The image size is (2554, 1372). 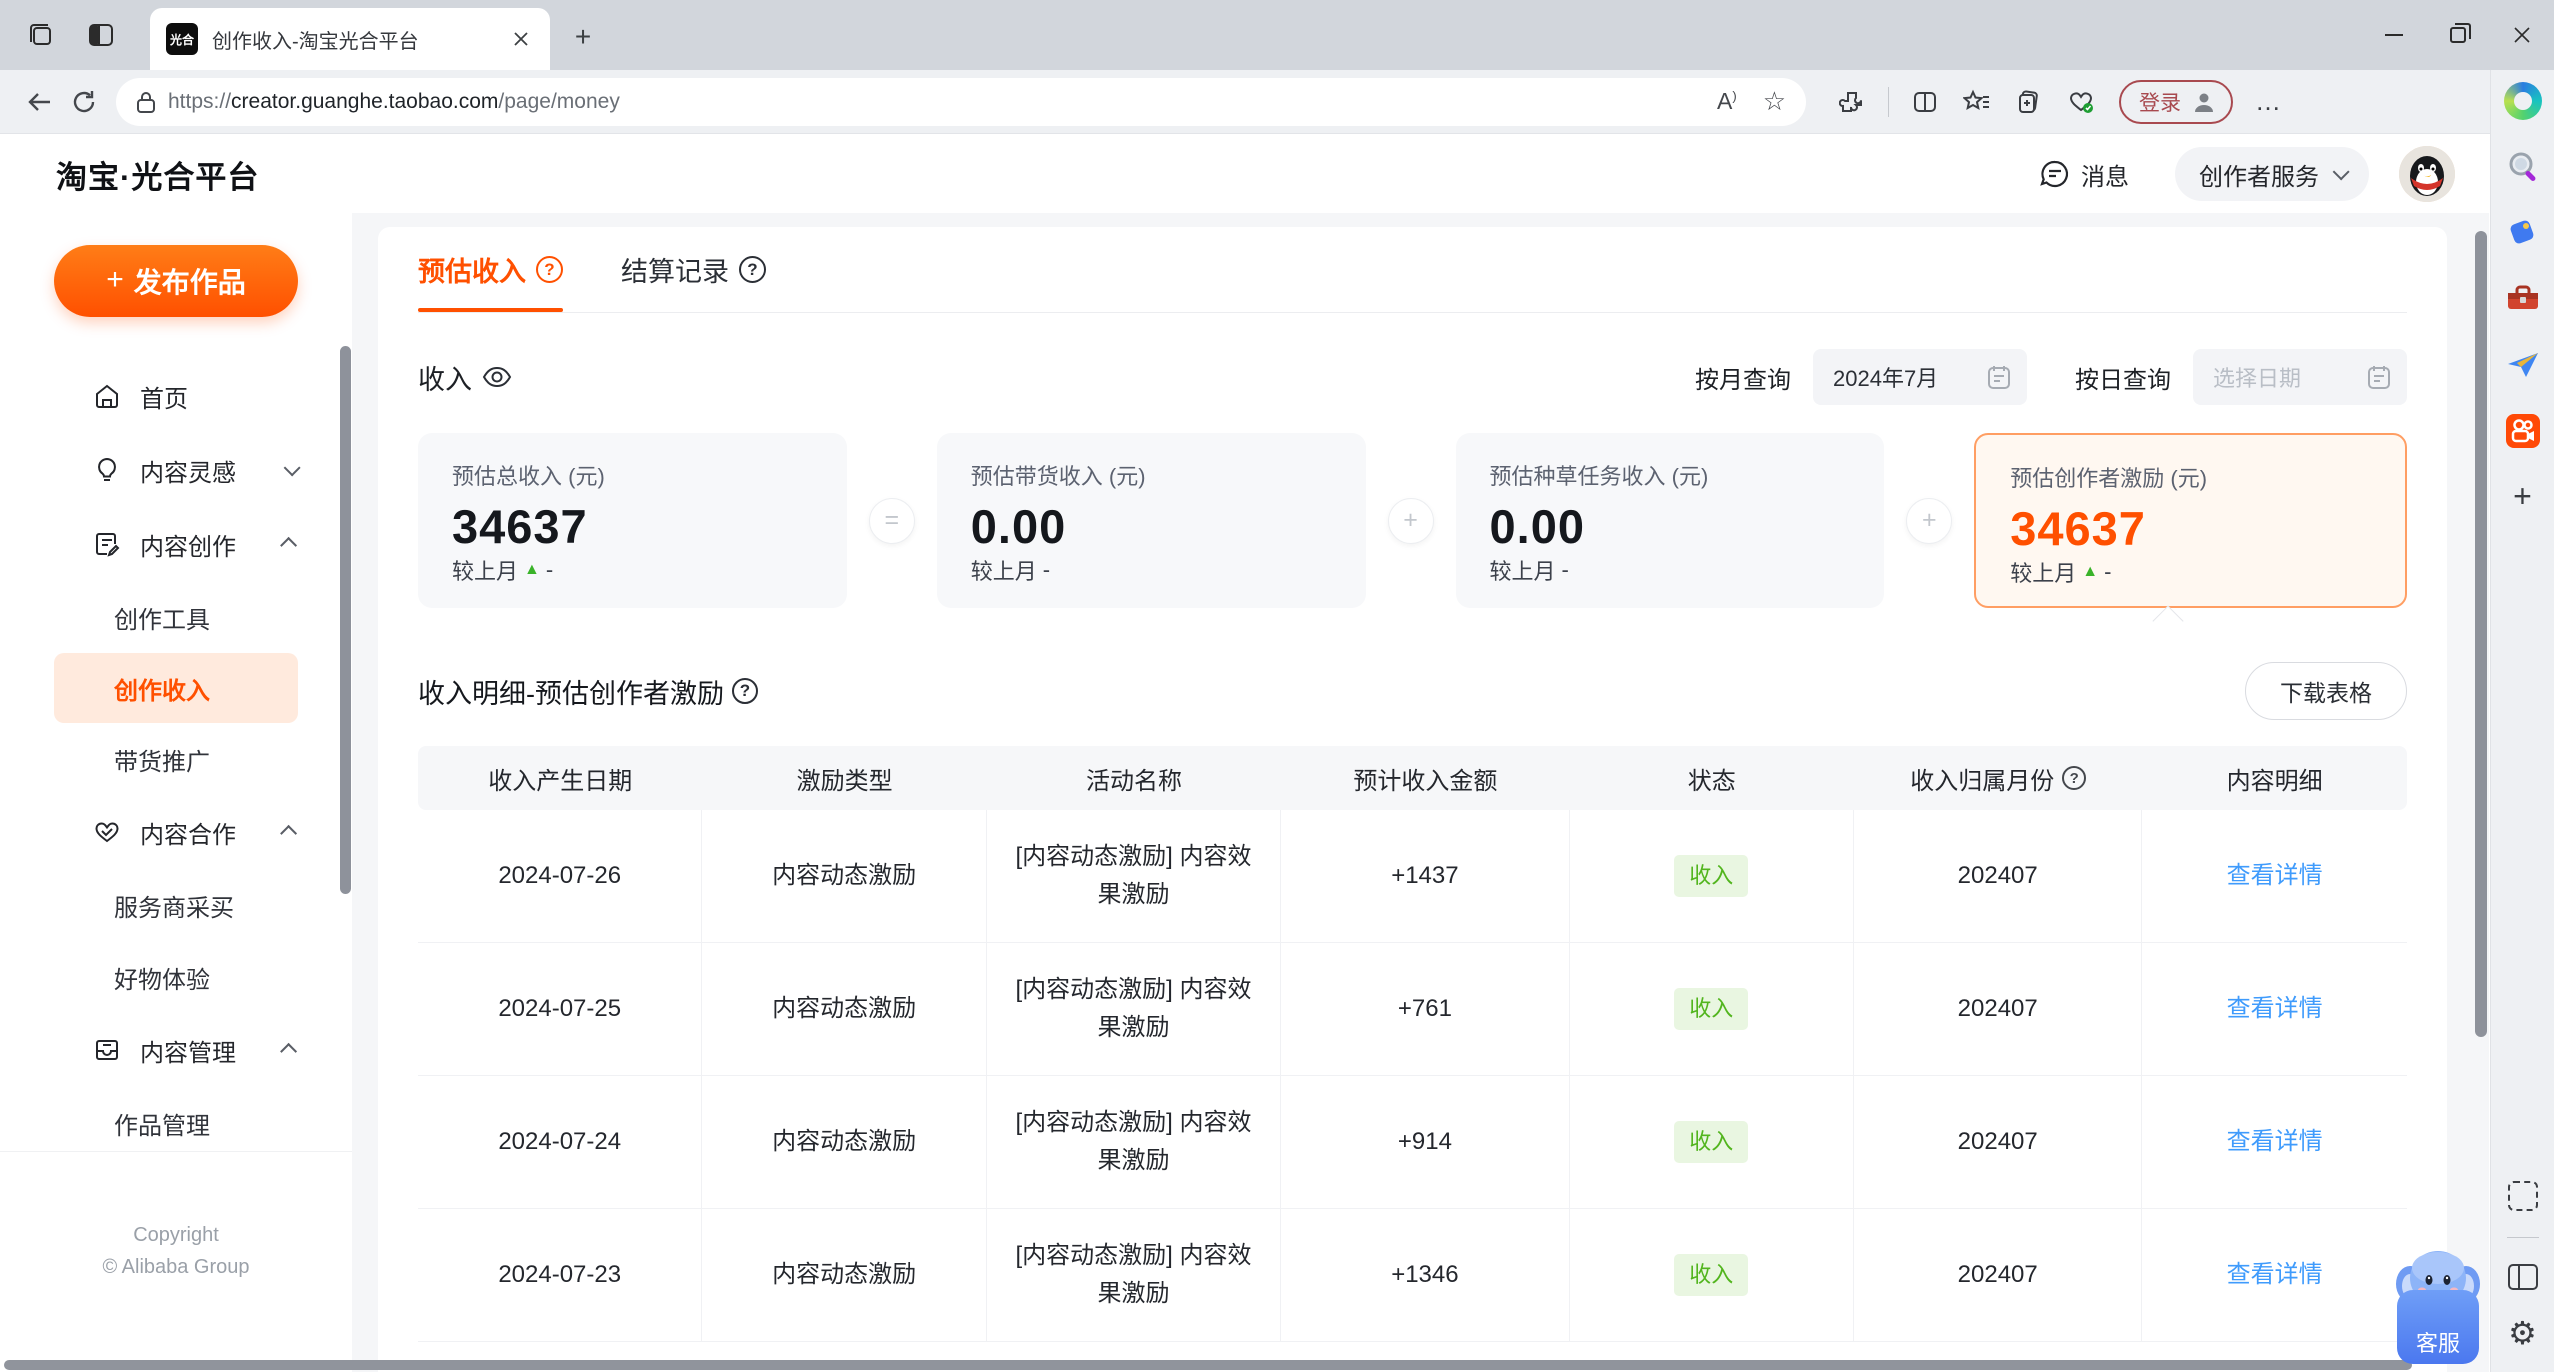 I want to click on favorite-star-icon: ☆, so click(x=1774, y=101).